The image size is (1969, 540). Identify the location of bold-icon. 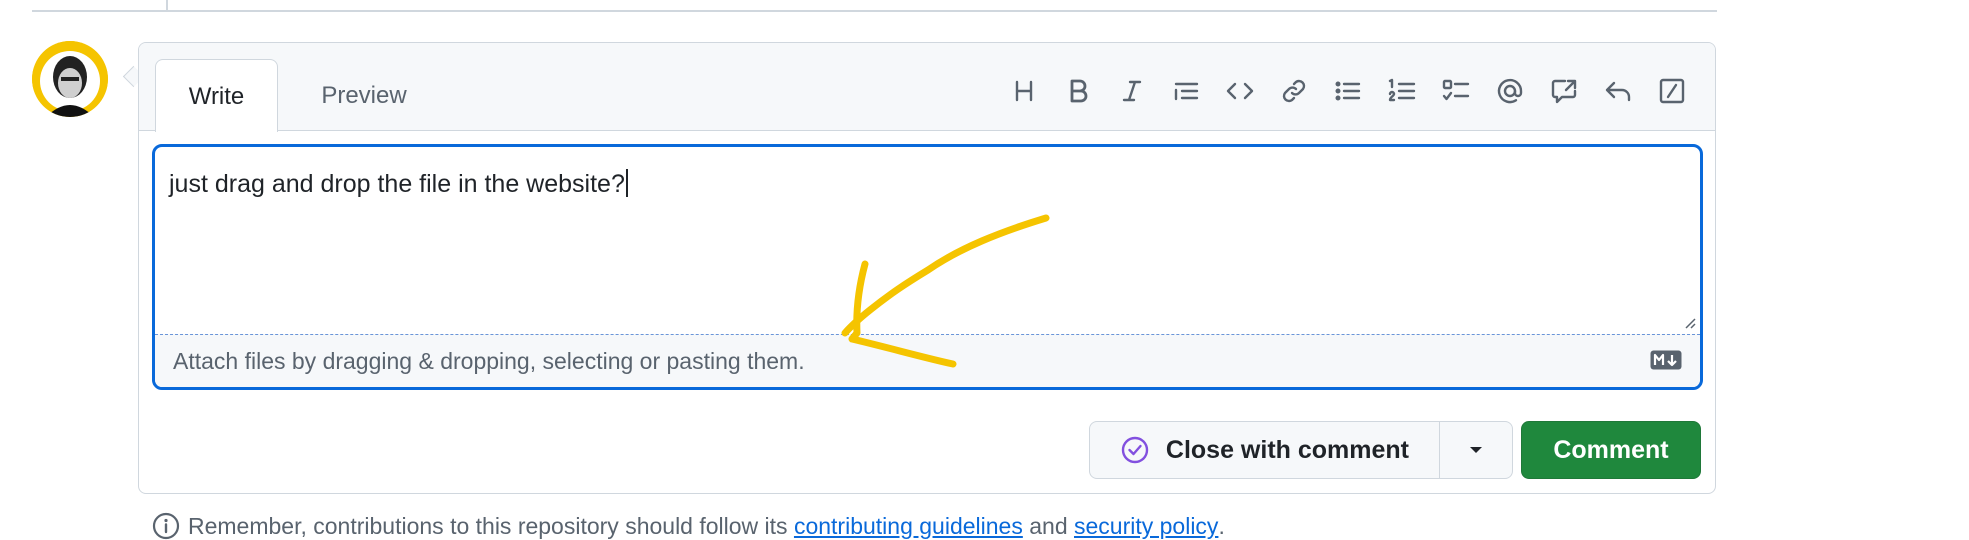
(1078, 91).